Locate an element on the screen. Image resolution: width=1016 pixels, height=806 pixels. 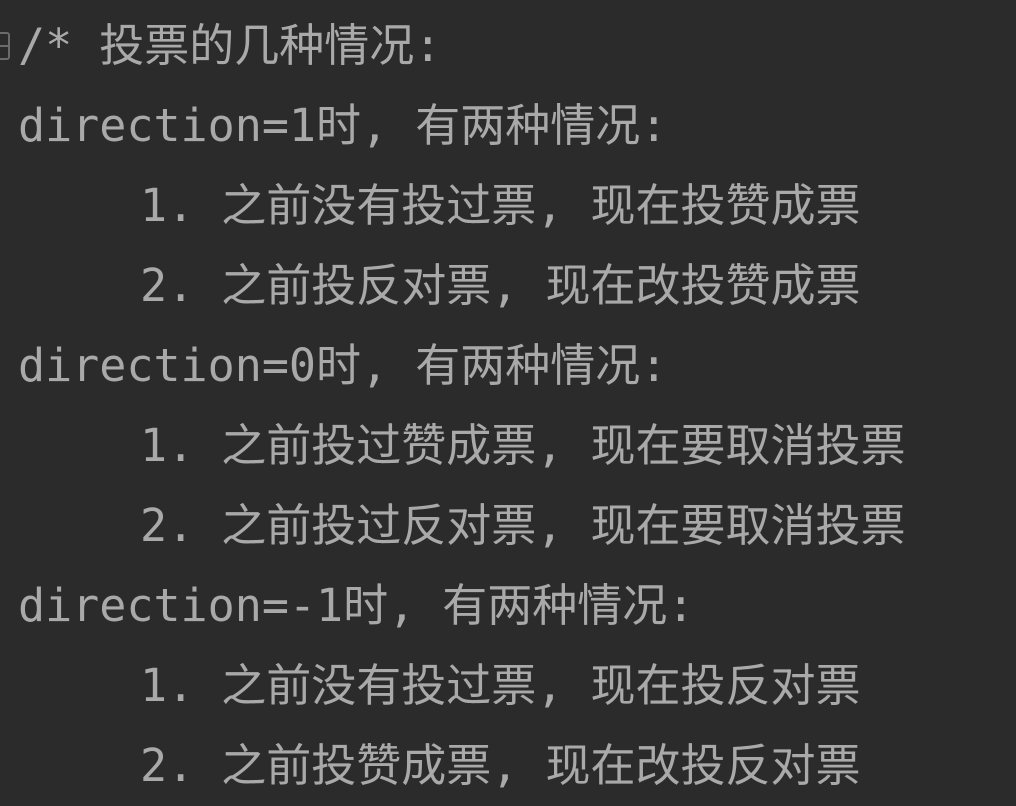
comment-line: direction=1时, 有两种情况: is located at coordinates (343, 125).